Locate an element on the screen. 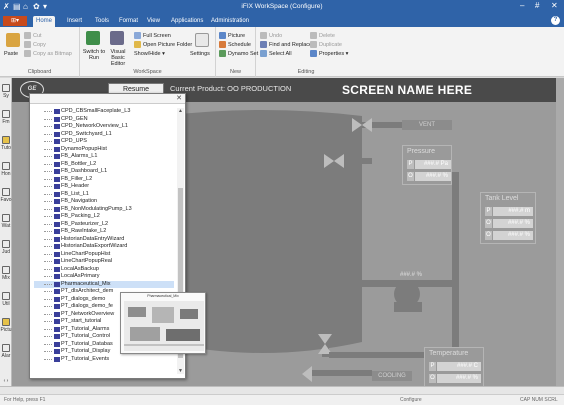 Image resolution: width=564 pixels, height=405 pixels. settings-button: Settings is located at coordinates (200, 54).